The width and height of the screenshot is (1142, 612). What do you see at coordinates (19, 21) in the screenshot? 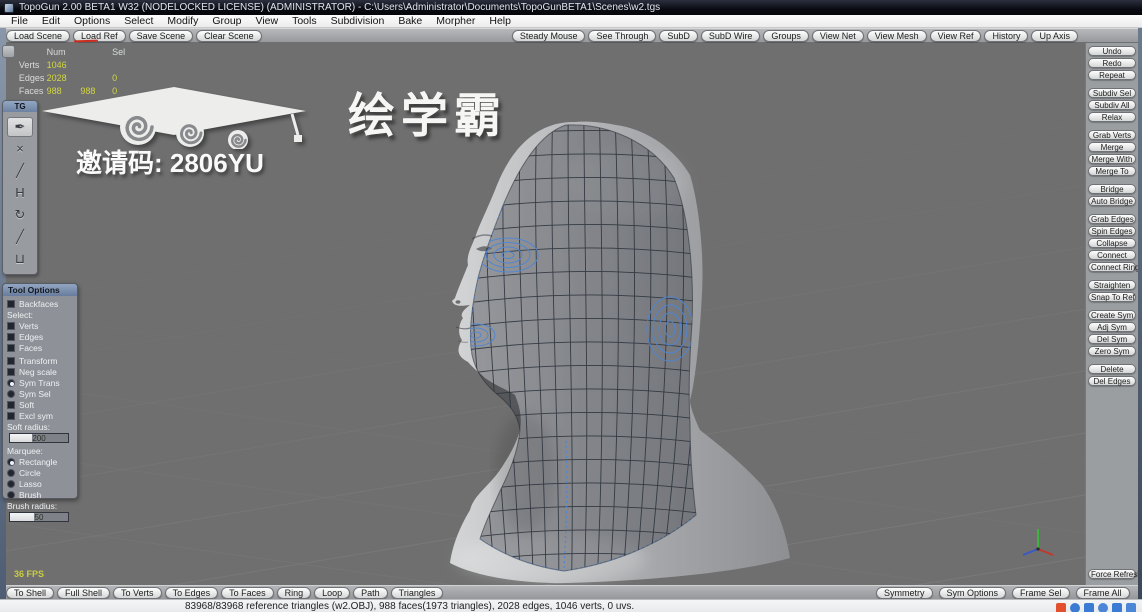
I see `menu-item-file: File` at bounding box center [19, 21].